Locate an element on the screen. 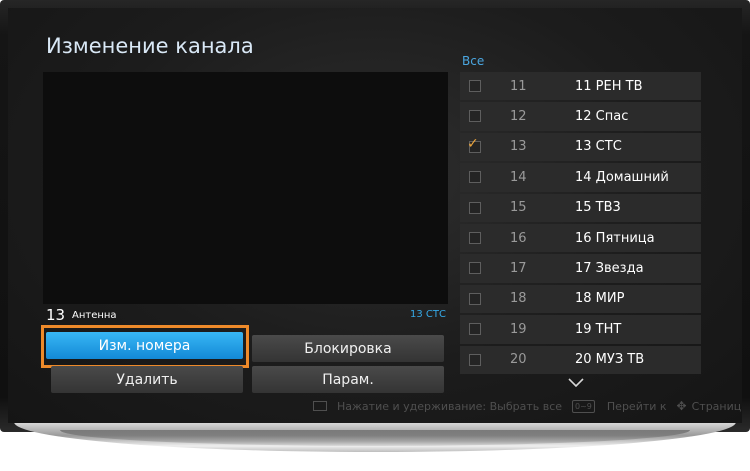  channel-number: 17 is located at coordinates (518, 269).